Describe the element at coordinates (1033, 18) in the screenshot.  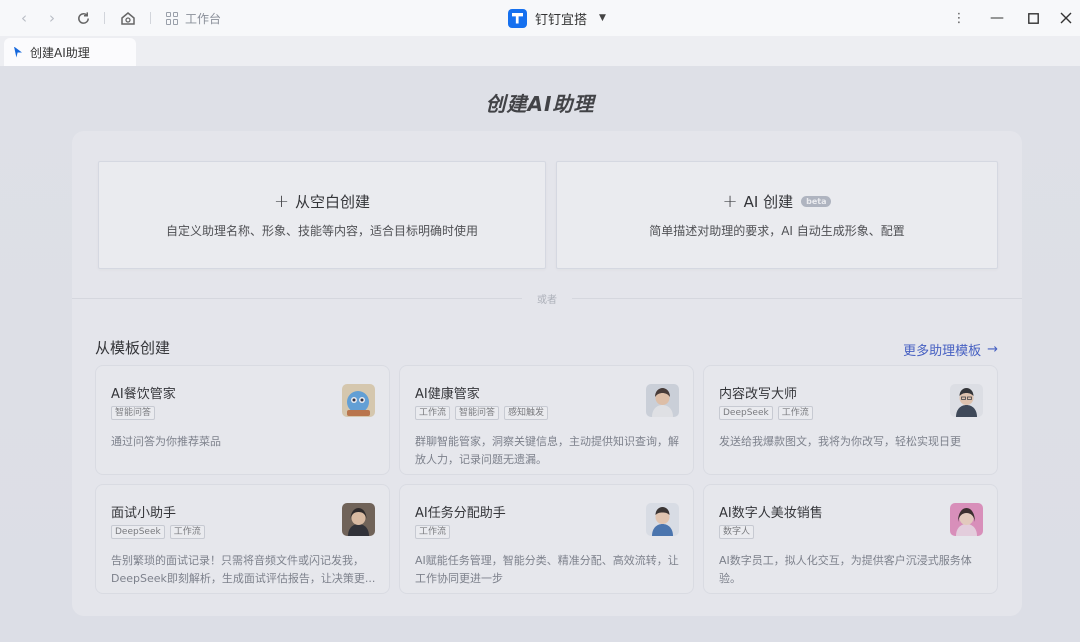
I see `maximize-icon` at that location.